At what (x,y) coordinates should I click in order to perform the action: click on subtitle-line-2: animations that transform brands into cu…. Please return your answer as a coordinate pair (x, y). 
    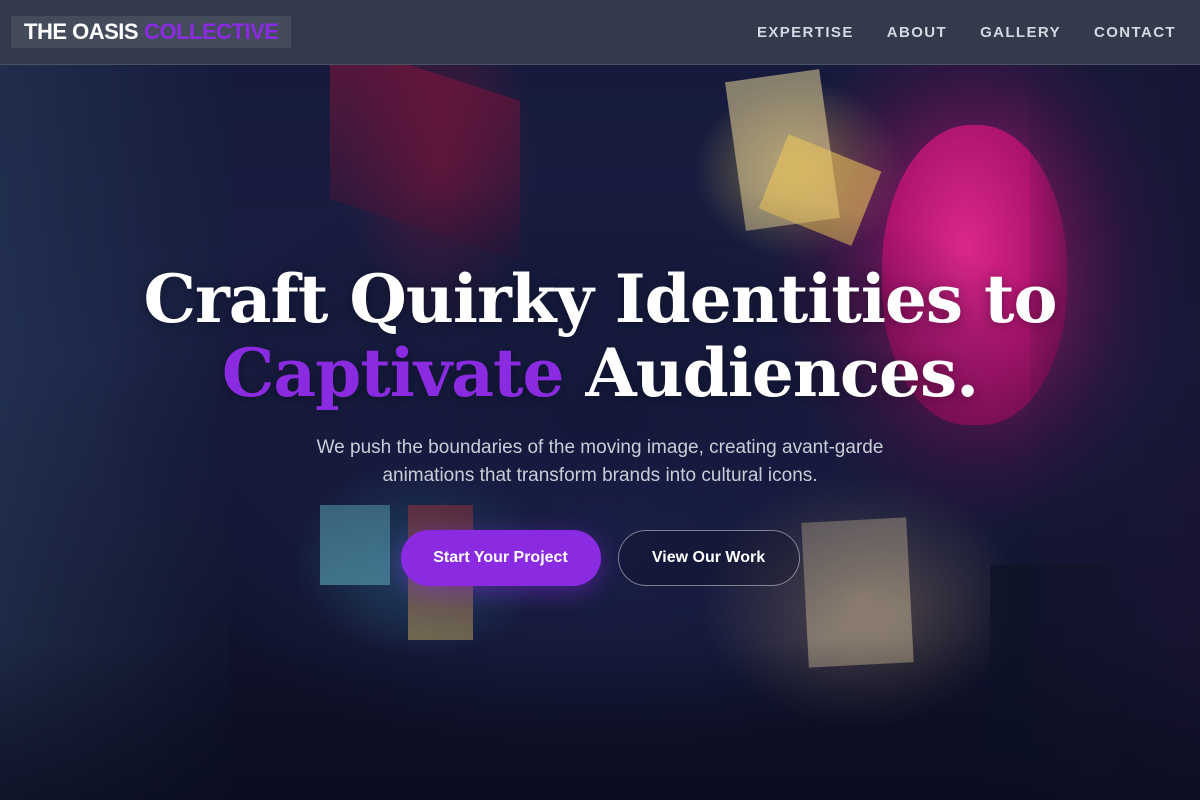
    Looking at the image, I should click on (600, 475).